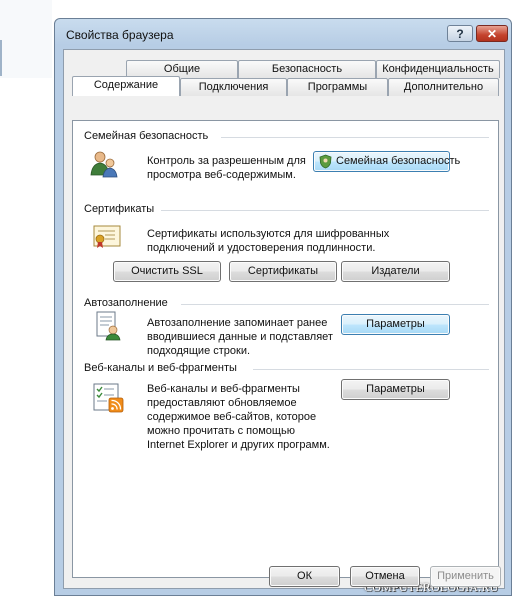 The height and width of the screenshot is (596, 513). I want to click on title-bar: Свойства браузера ? ✕, so click(283, 34).